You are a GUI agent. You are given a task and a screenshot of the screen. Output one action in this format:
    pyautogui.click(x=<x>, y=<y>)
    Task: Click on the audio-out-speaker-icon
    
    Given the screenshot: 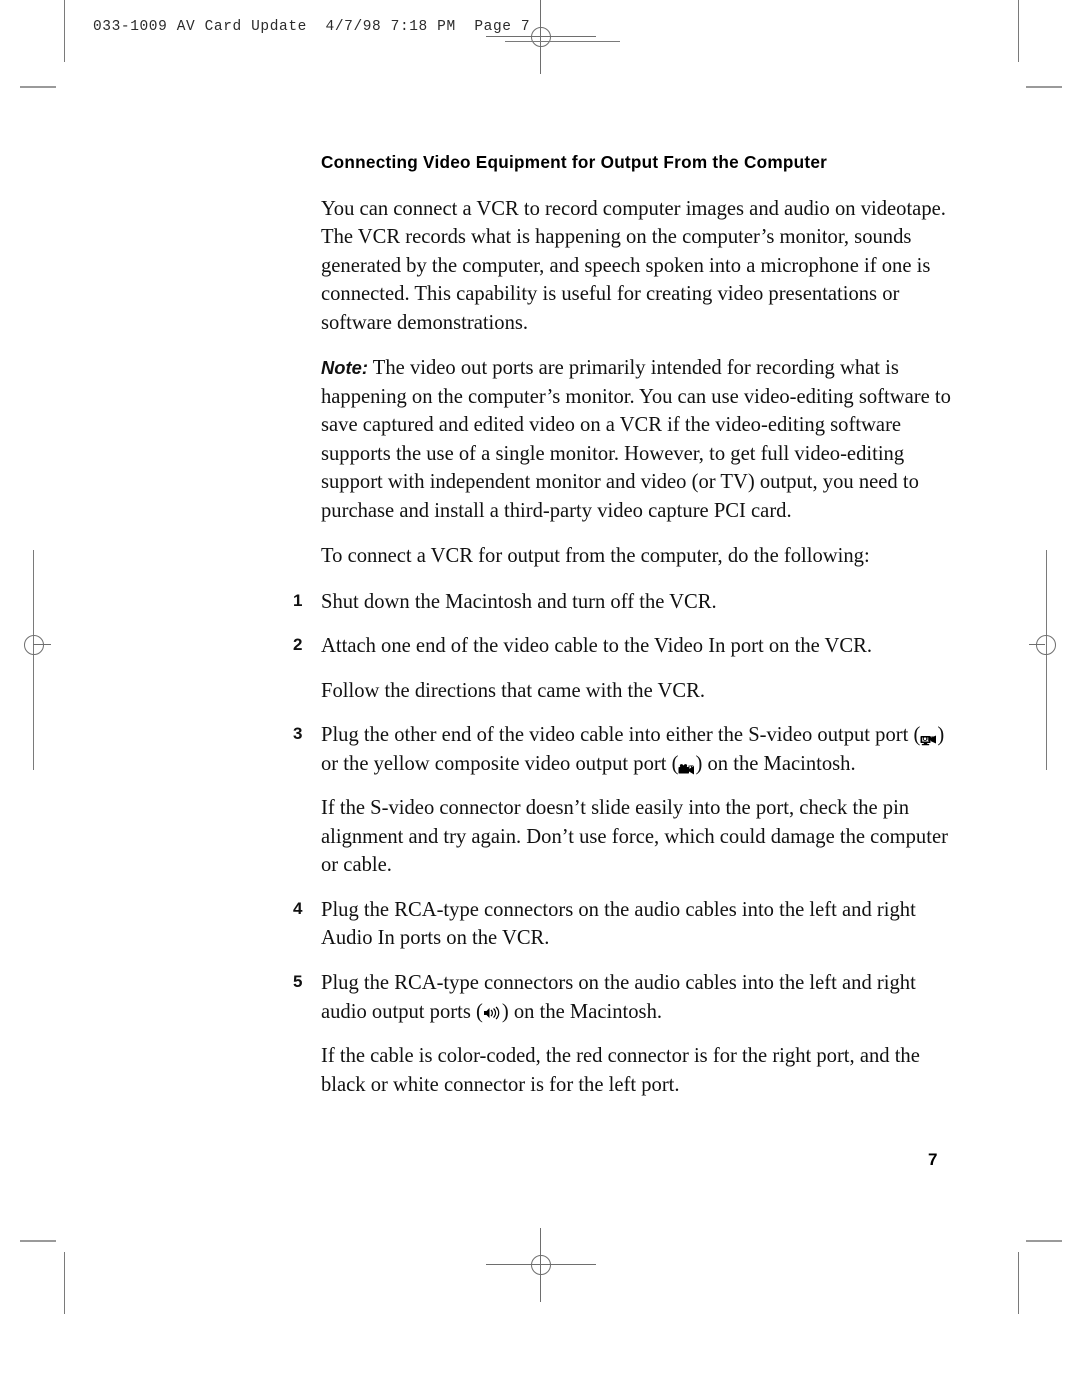 What is the action you would take?
    pyautogui.click(x=492, y=1009)
    